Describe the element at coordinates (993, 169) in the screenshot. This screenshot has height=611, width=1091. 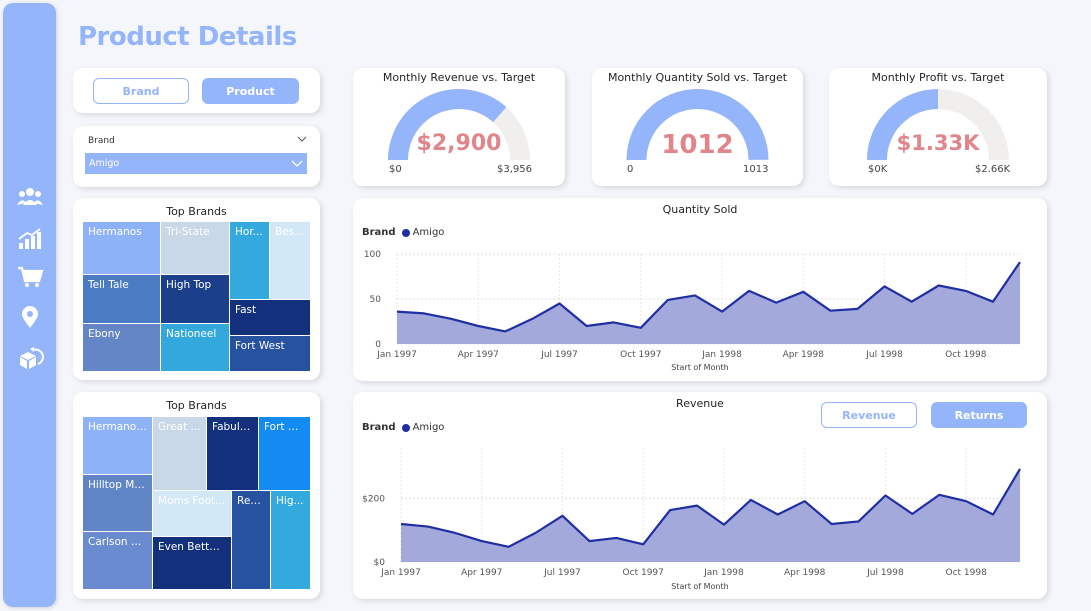
I see `gauge-max-label: $2.66K` at that location.